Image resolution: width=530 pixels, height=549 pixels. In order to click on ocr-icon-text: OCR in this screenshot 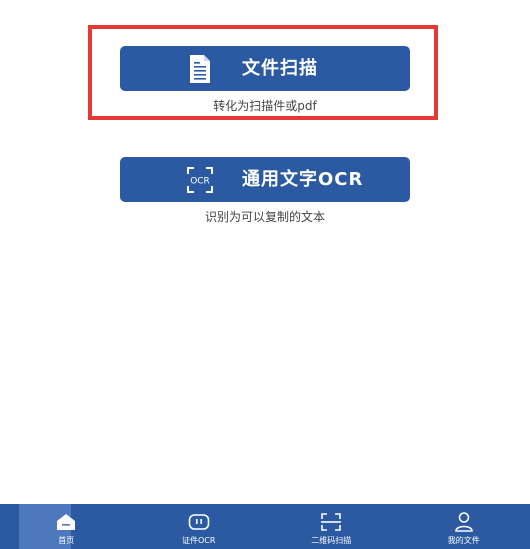, I will do `click(200, 182)`.